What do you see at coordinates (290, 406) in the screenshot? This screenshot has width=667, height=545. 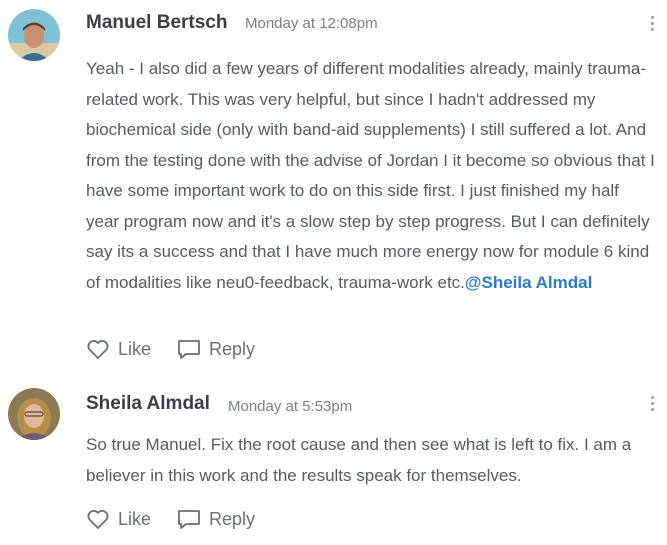 I see `comment-timestamp: Monday at 5:53pm` at bounding box center [290, 406].